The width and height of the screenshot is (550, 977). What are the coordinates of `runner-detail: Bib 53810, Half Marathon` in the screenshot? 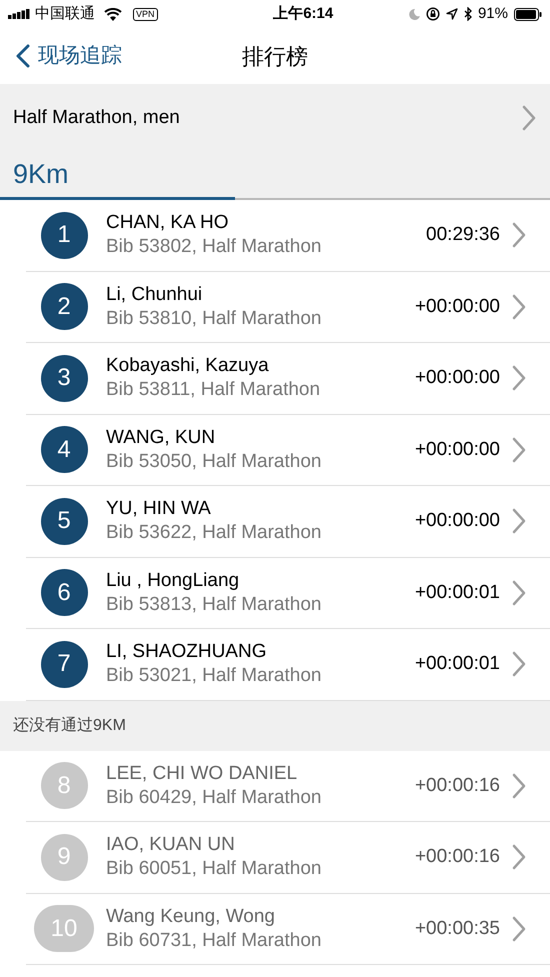 It's located at (214, 318).